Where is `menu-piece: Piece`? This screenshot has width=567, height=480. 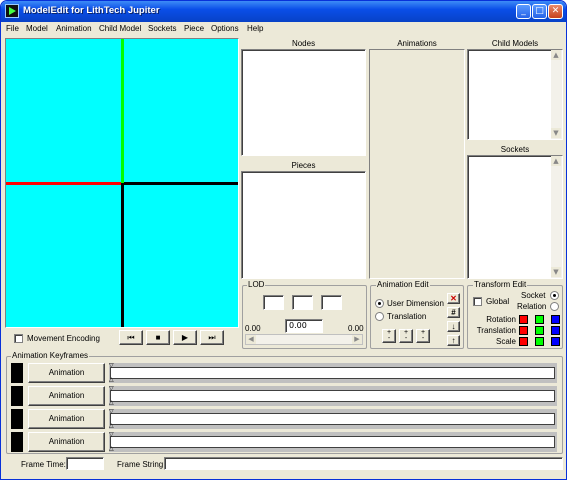
menu-piece: Piece is located at coordinates (194, 28).